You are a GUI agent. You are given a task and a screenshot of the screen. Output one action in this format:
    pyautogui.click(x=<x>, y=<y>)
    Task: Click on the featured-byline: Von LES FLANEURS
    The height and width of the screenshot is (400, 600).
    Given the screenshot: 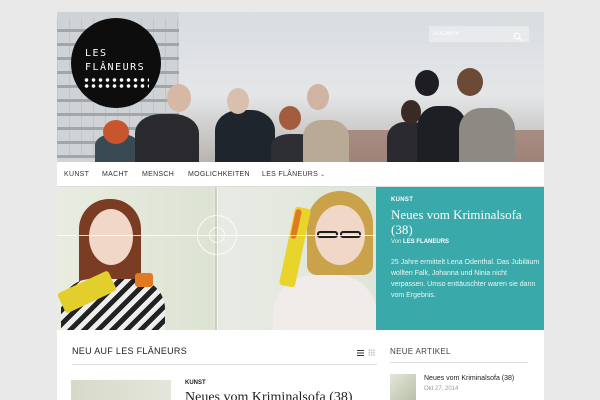 What is the action you would take?
    pyautogui.click(x=420, y=242)
    